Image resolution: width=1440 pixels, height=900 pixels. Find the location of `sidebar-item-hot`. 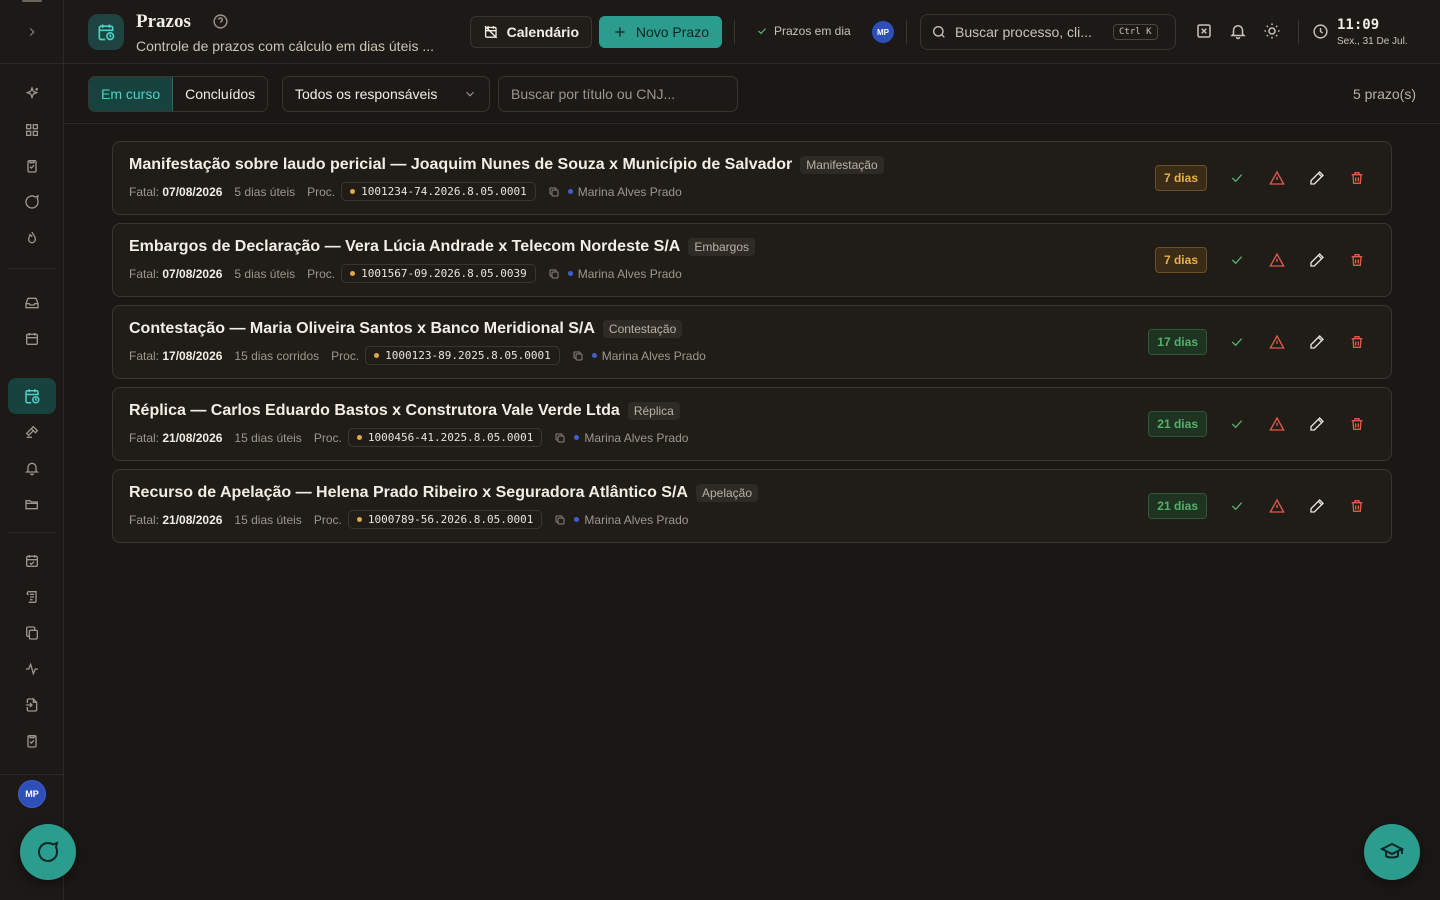

sidebar-item-hot is located at coordinates (32, 238).